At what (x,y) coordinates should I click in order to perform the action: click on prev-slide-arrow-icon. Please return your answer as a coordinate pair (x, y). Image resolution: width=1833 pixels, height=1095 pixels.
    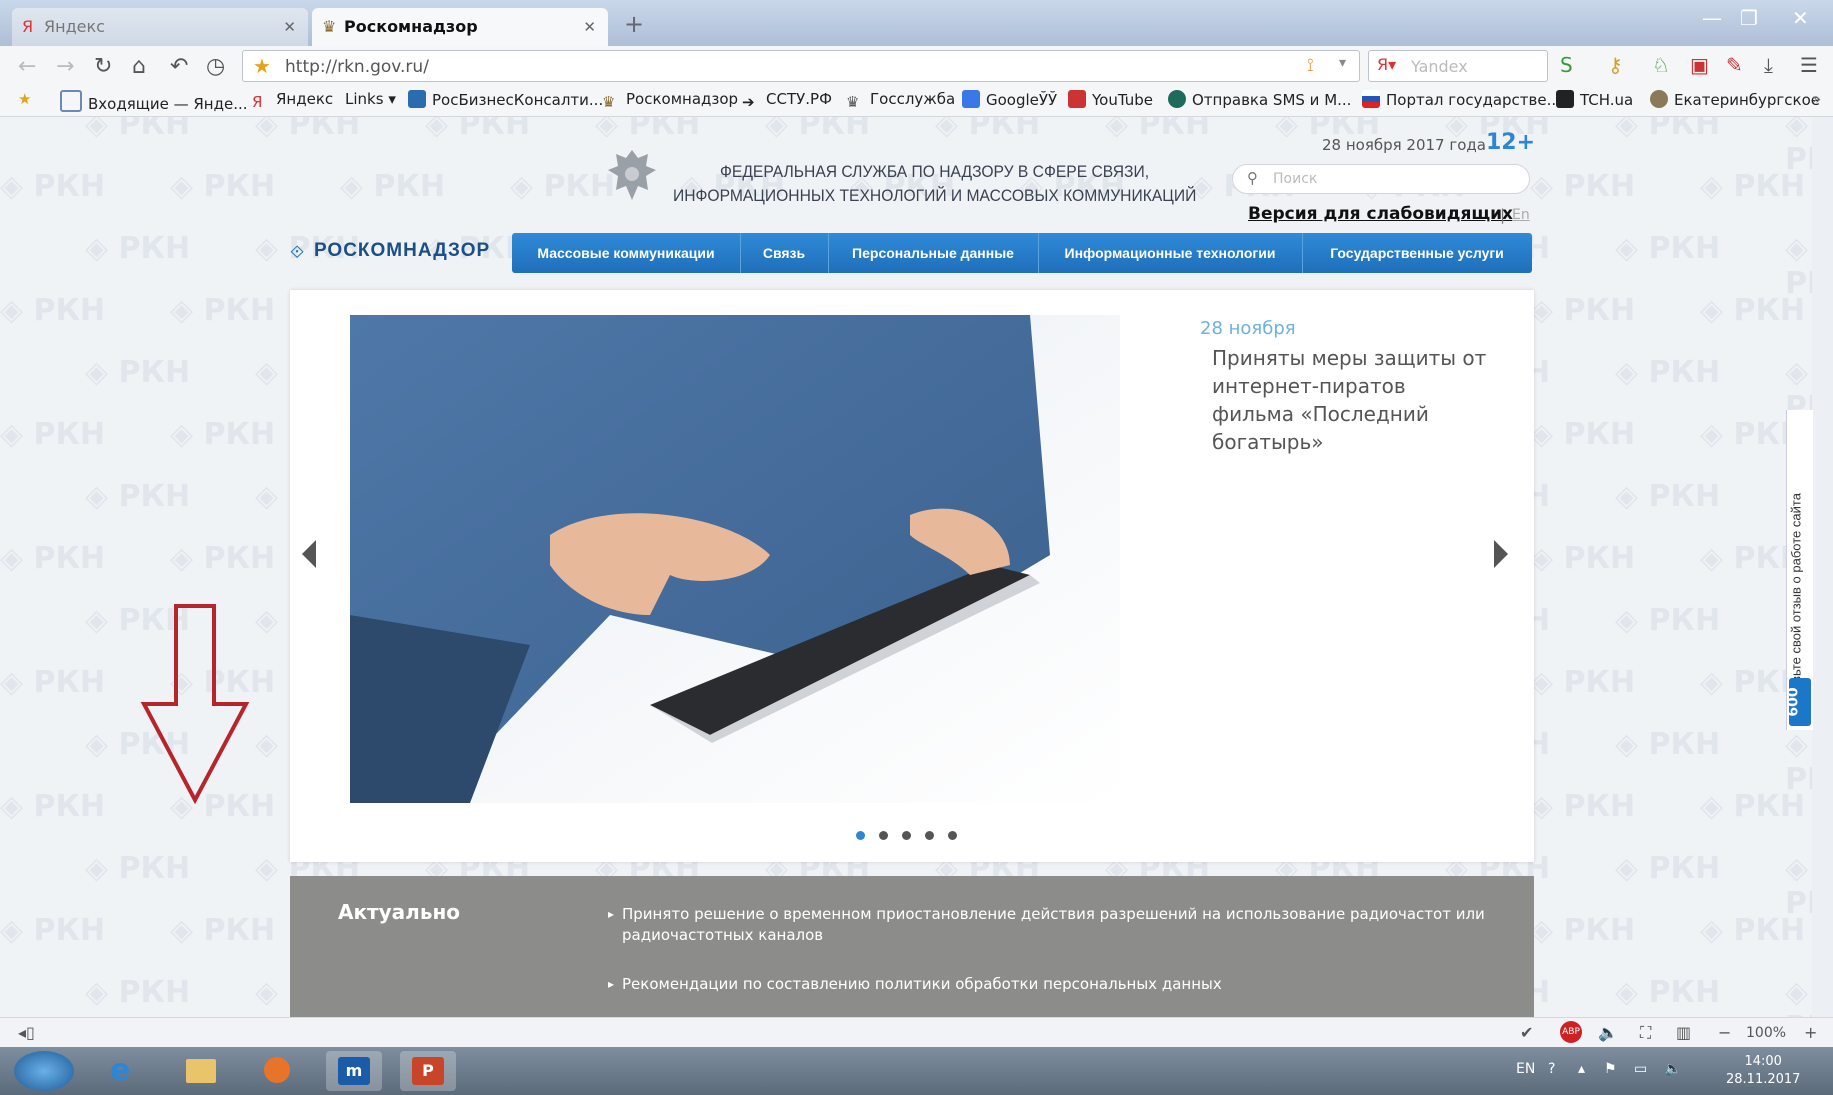
    Looking at the image, I should click on (309, 554).